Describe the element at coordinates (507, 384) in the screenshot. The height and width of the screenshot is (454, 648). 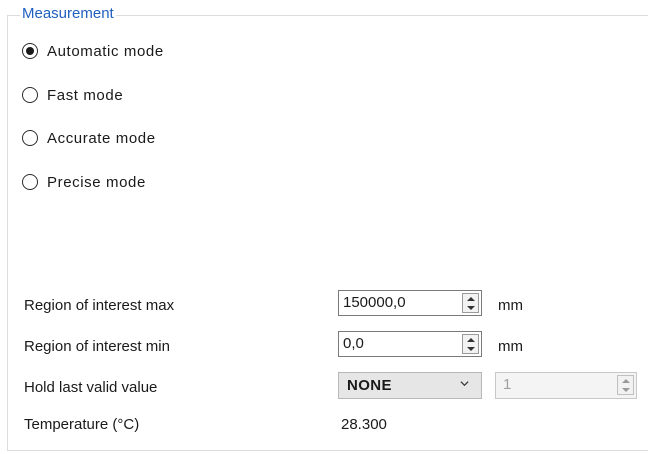
I see `hold-count-value: 1` at that location.